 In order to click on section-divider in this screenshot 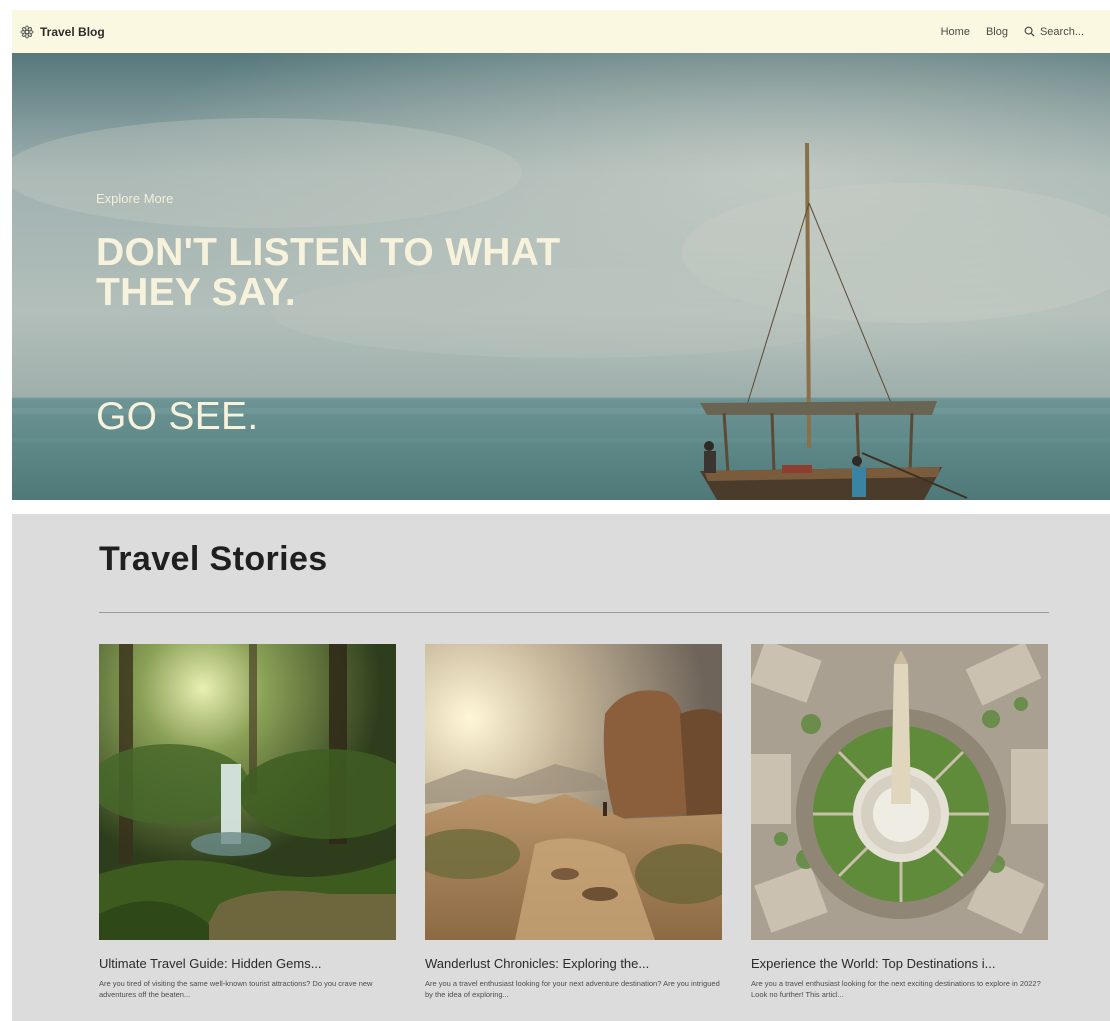, I will do `click(574, 612)`.